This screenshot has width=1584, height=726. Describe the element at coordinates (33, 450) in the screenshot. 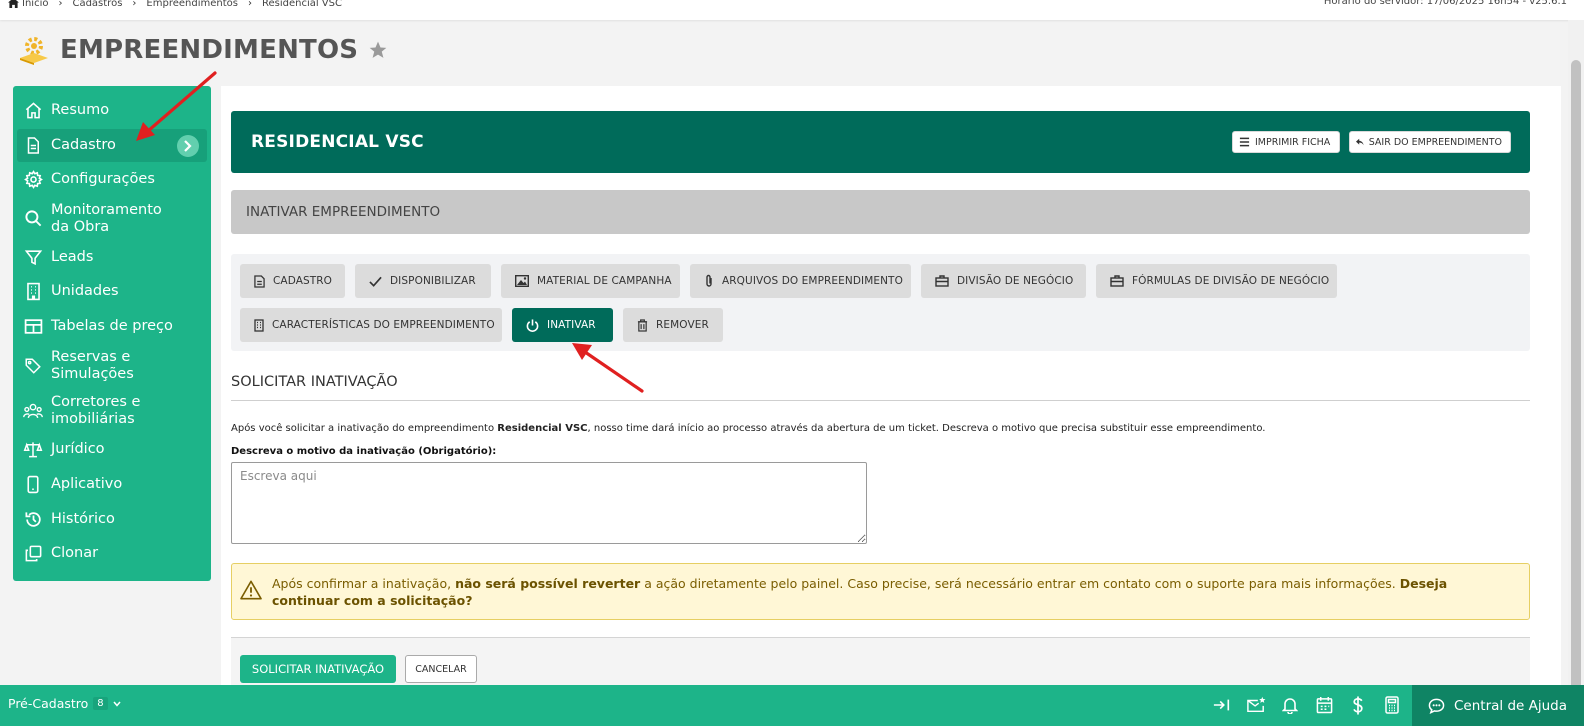

I see `scales-icon` at that location.